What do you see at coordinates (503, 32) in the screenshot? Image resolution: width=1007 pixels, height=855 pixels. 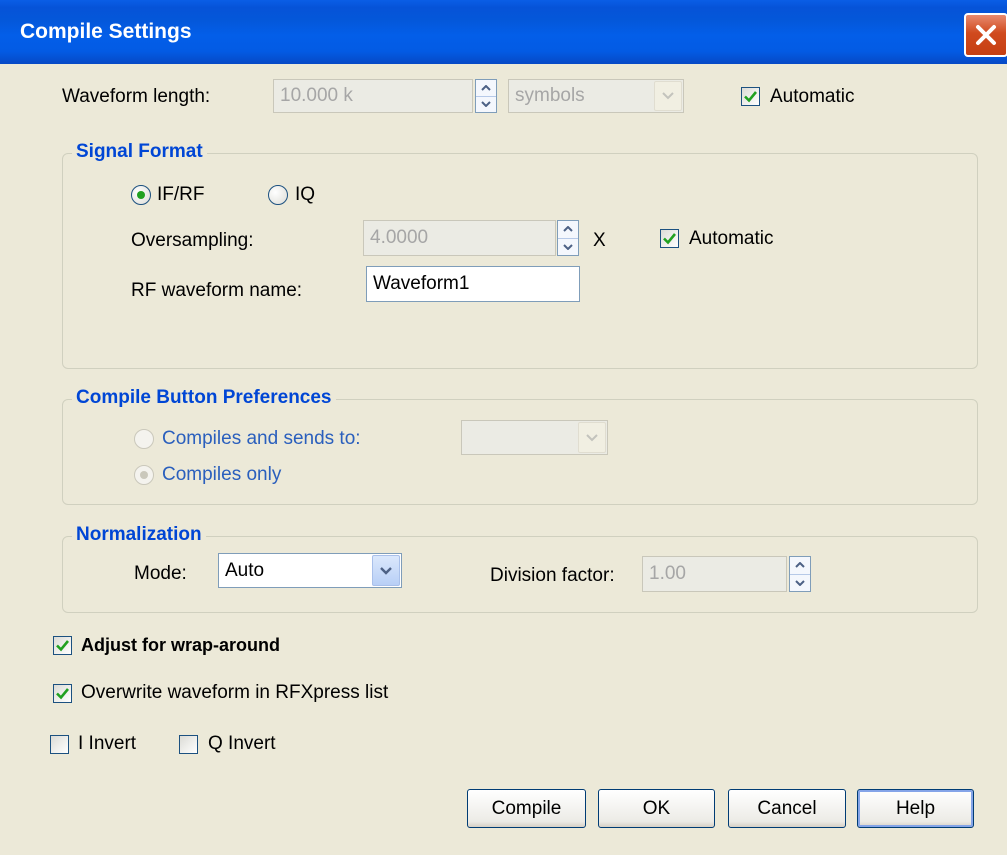 I see `title-bar: Compile Settings` at bounding box center [503, 32].